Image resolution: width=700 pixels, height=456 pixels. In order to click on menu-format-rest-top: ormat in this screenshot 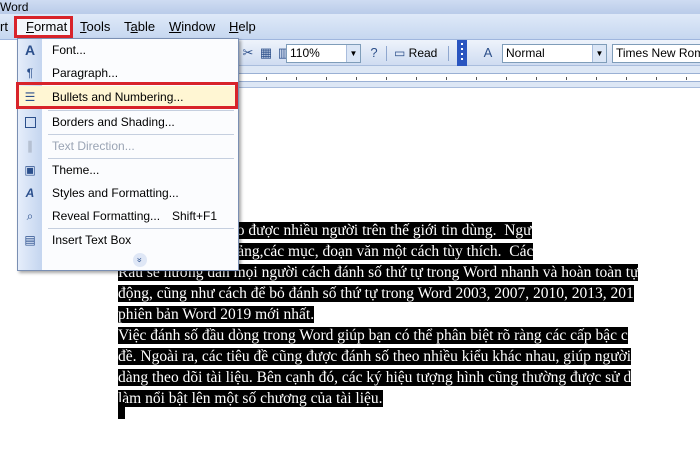, I will do `click(50, 26)`.